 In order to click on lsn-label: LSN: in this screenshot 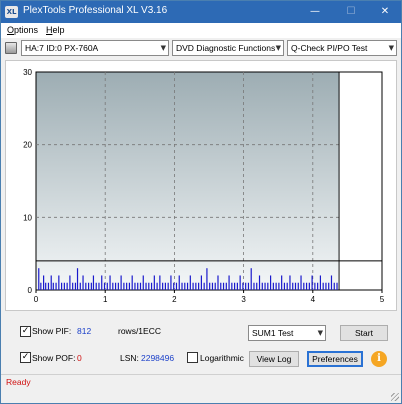, I will do `click(129, 358)`.